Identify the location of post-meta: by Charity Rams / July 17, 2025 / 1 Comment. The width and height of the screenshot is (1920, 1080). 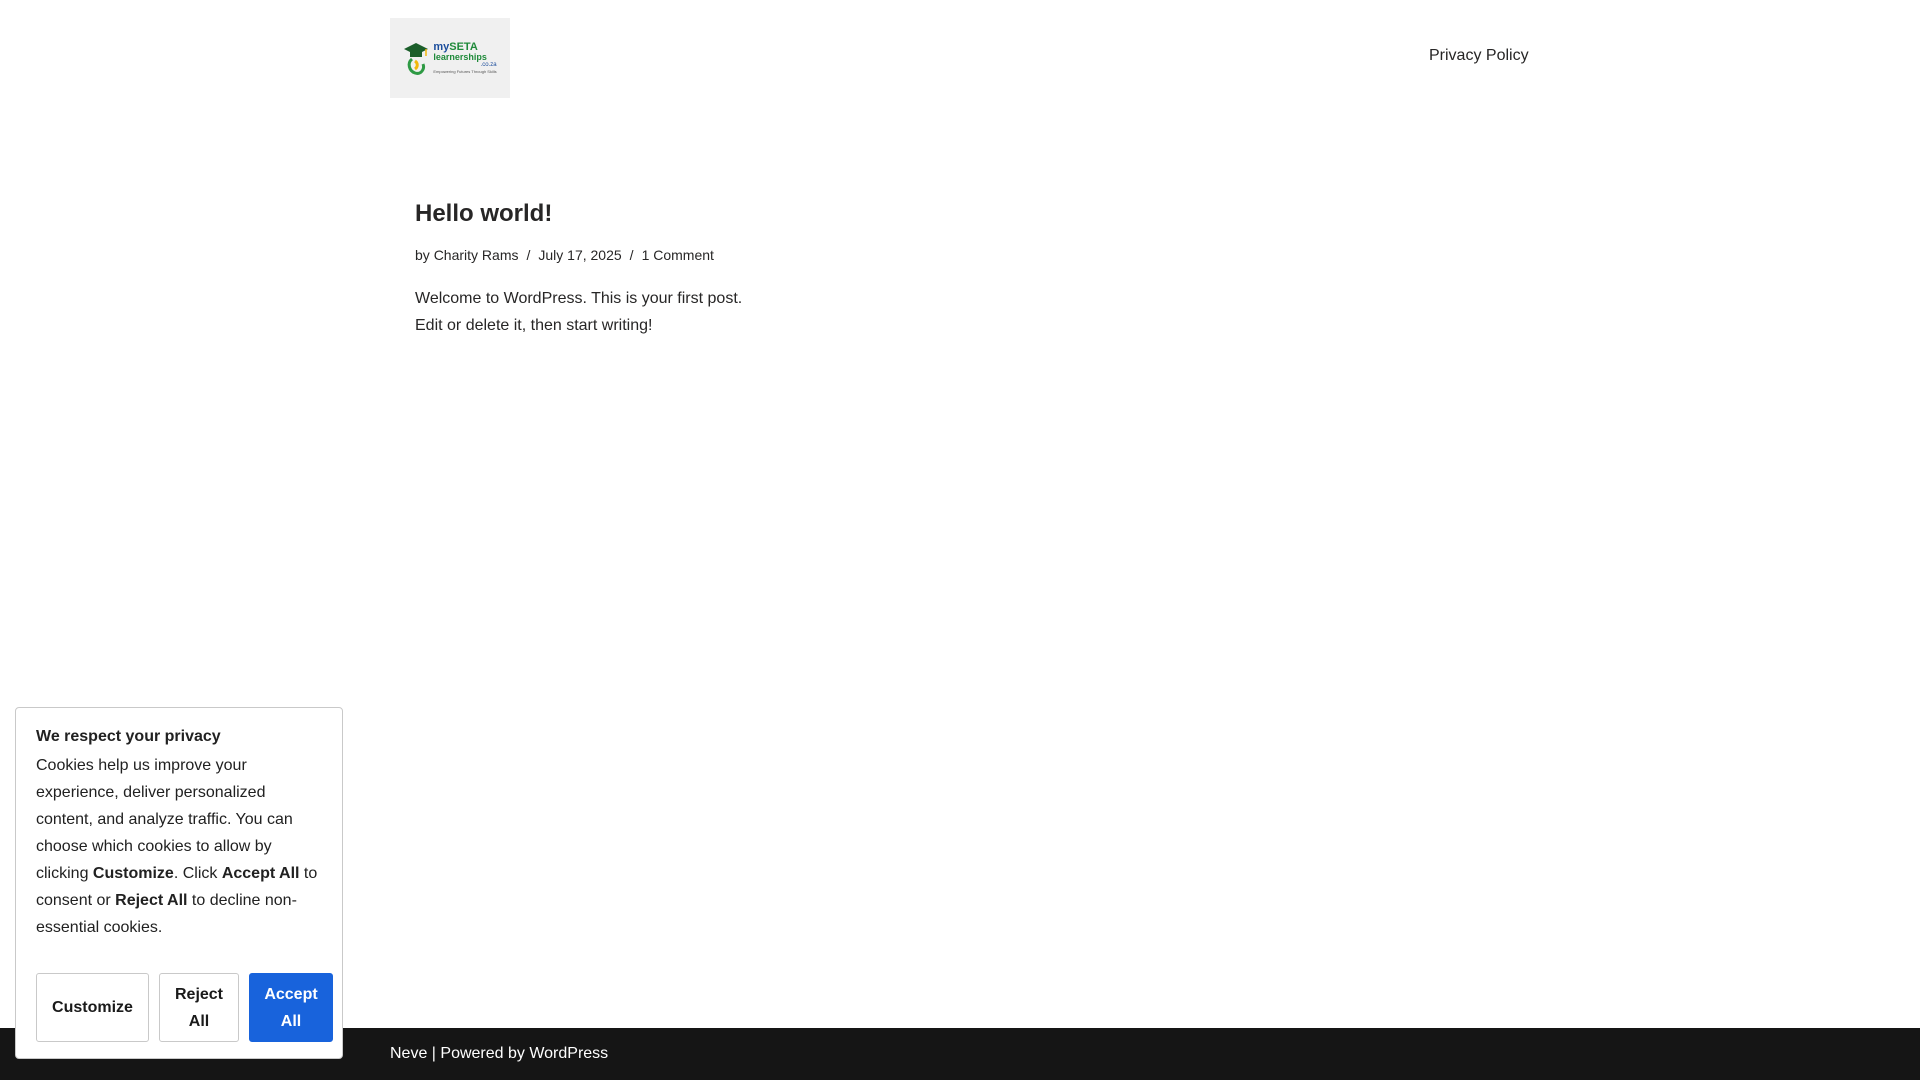
(580, 255).